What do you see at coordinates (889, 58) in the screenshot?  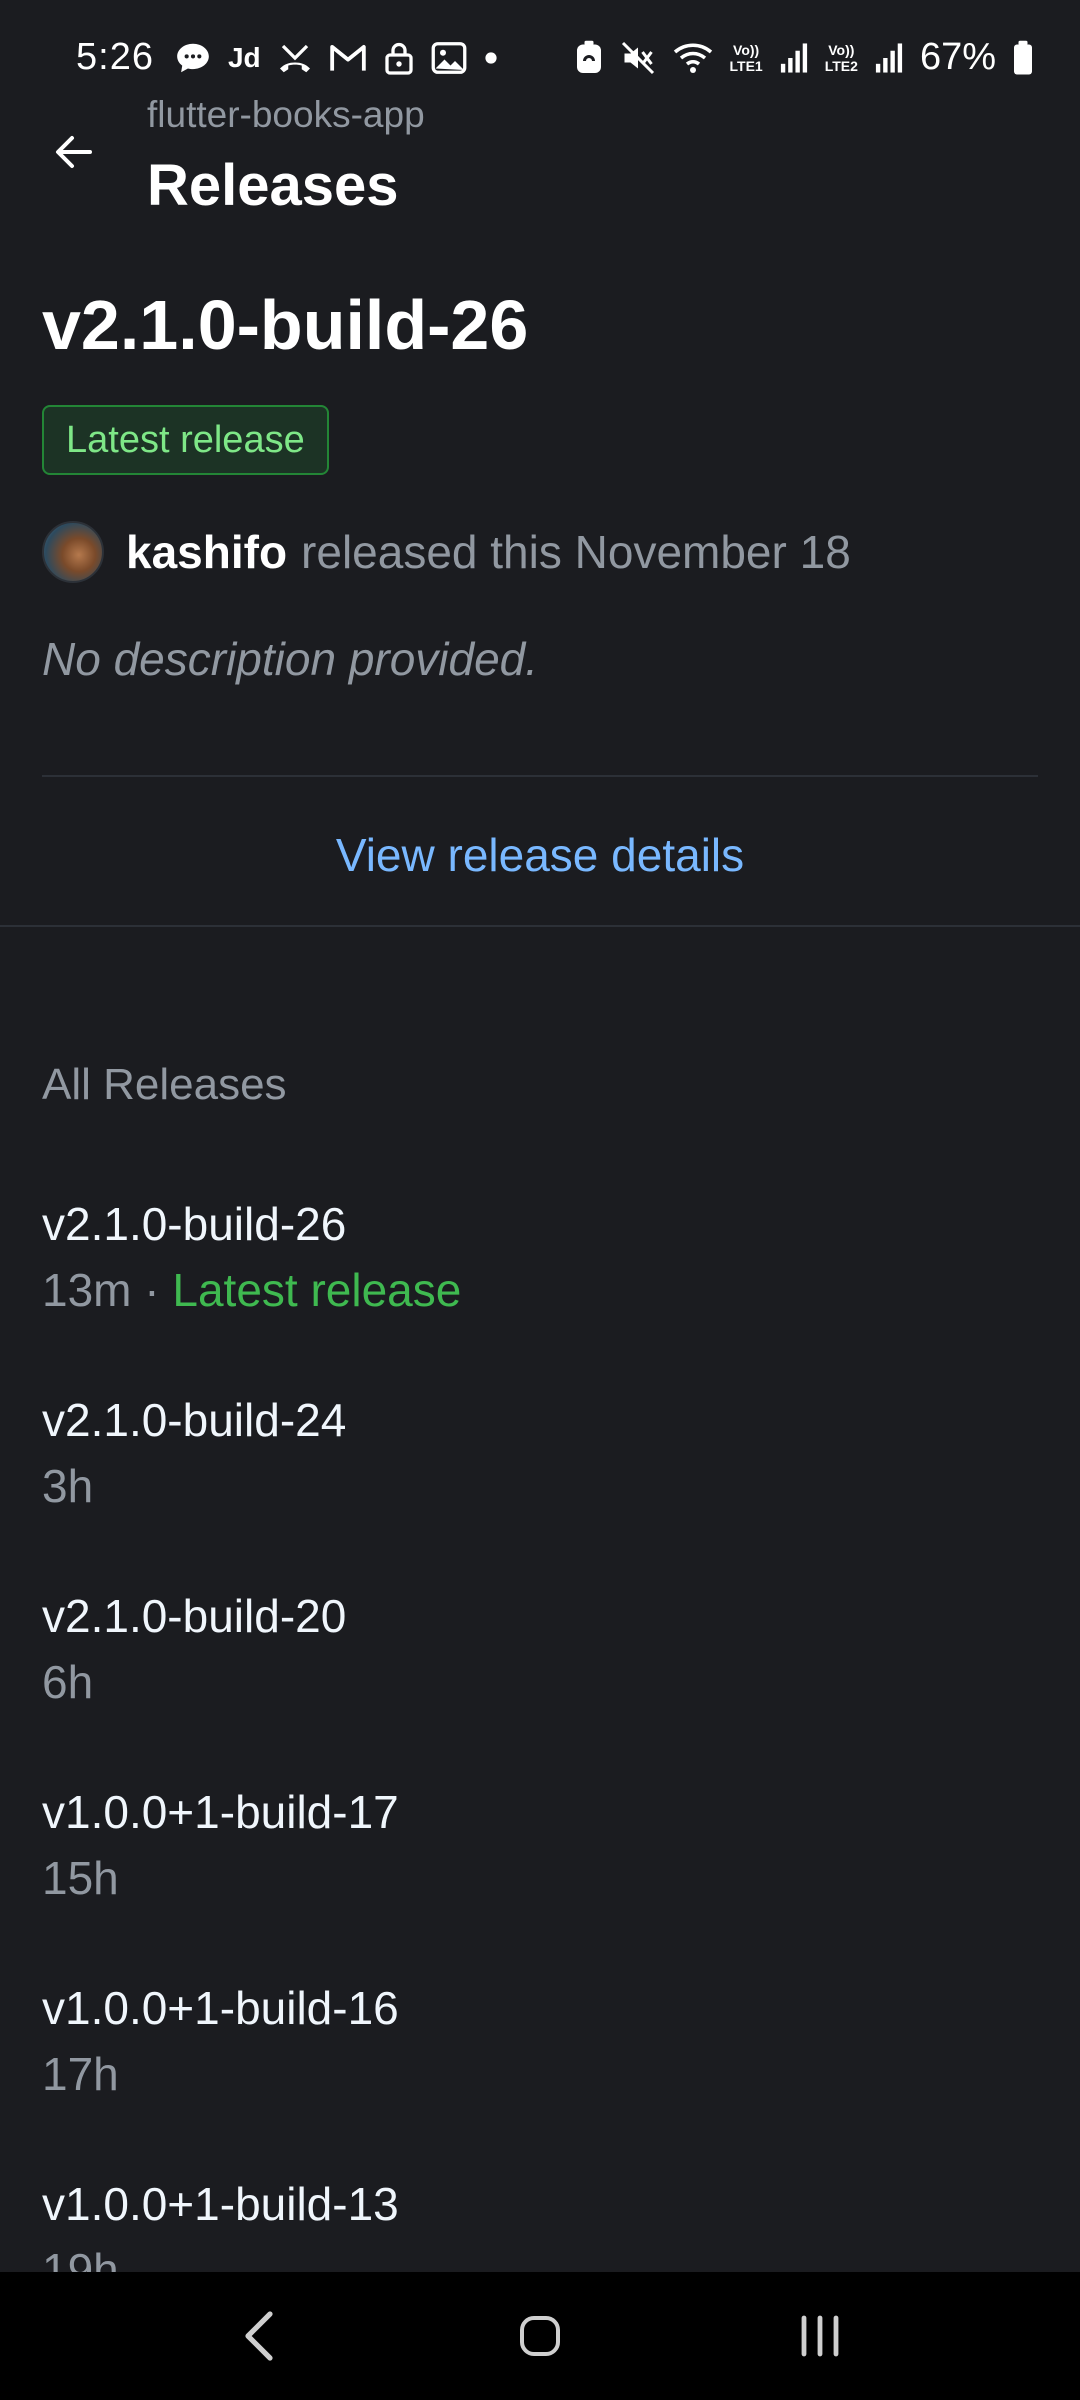 I see `signal-2-icon` at bounding box center [889, 58].